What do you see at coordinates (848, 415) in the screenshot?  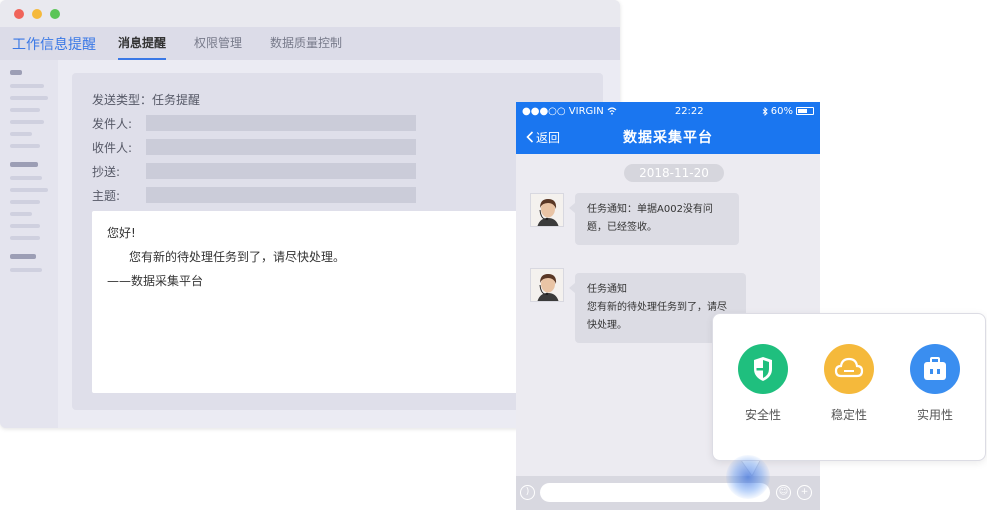 I see `feature-label: 稳定性` at bounding box center [848, 415].